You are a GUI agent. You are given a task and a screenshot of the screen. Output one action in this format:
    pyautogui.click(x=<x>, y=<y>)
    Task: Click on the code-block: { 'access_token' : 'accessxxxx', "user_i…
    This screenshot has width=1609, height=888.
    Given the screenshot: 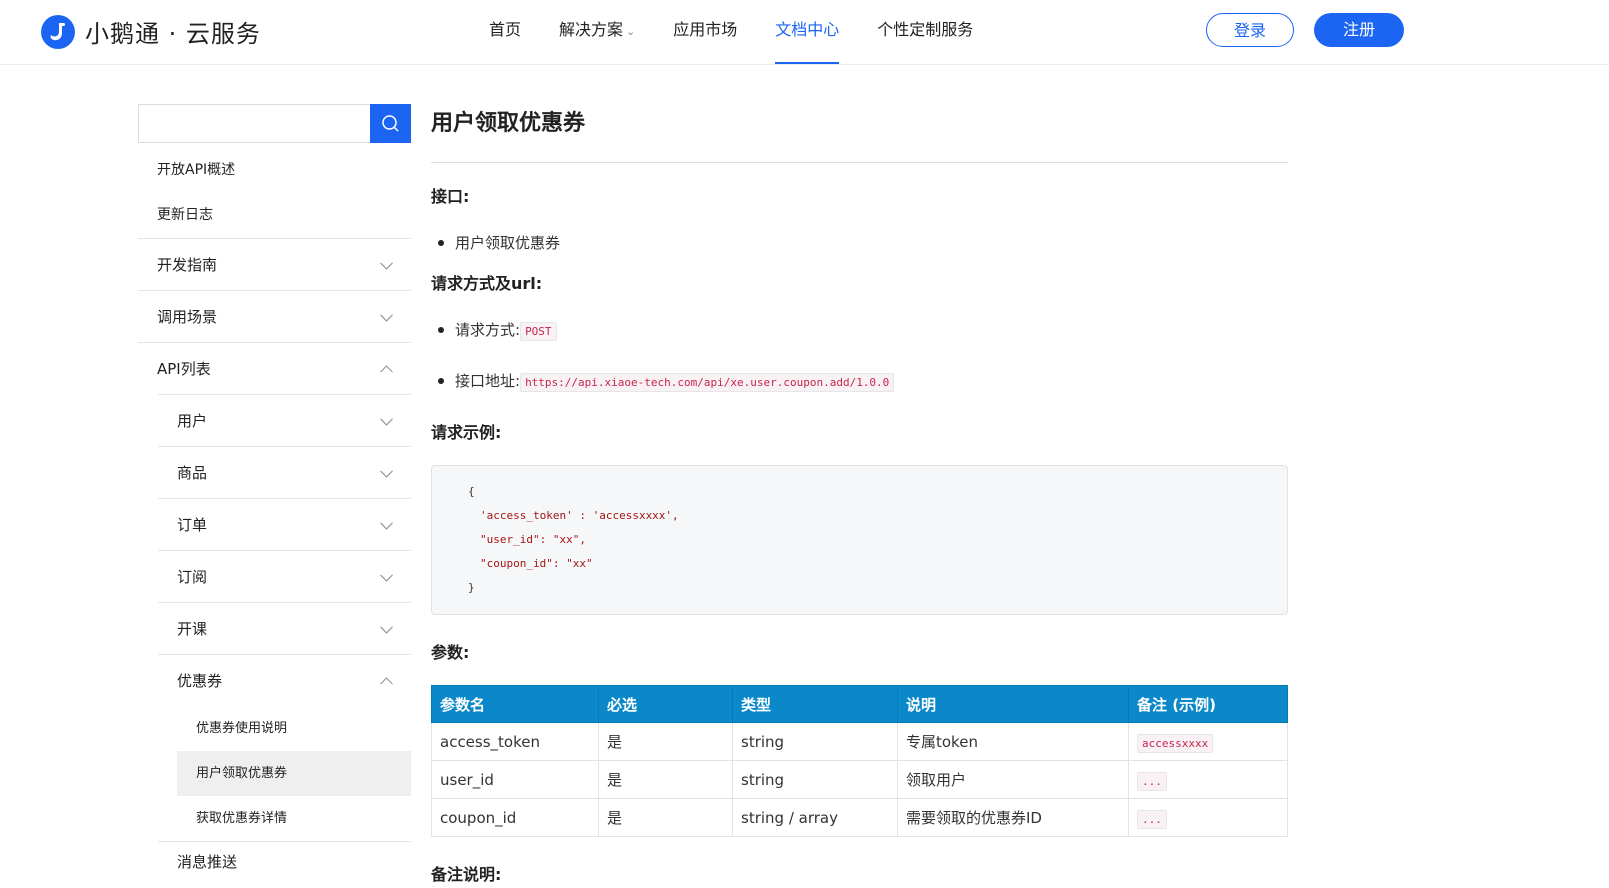 What is the action you would take?
    pyautogui.click(x=859, y=540)
    